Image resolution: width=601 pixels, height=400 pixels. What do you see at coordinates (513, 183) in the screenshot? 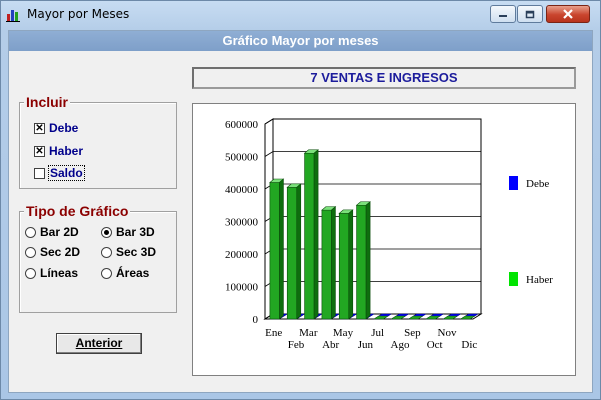
I see `legend-swatch-debe` at bounding box center [513, 183].